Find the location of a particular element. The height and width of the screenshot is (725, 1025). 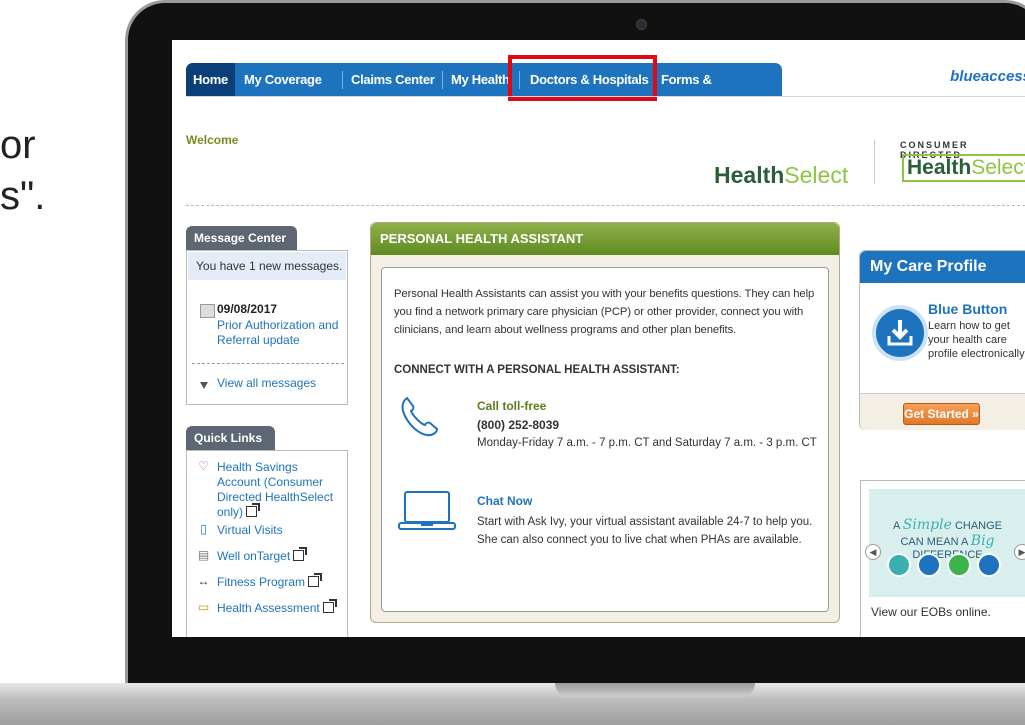

nav-my-coverage: My Coverage is located at coordinates (283, 79).